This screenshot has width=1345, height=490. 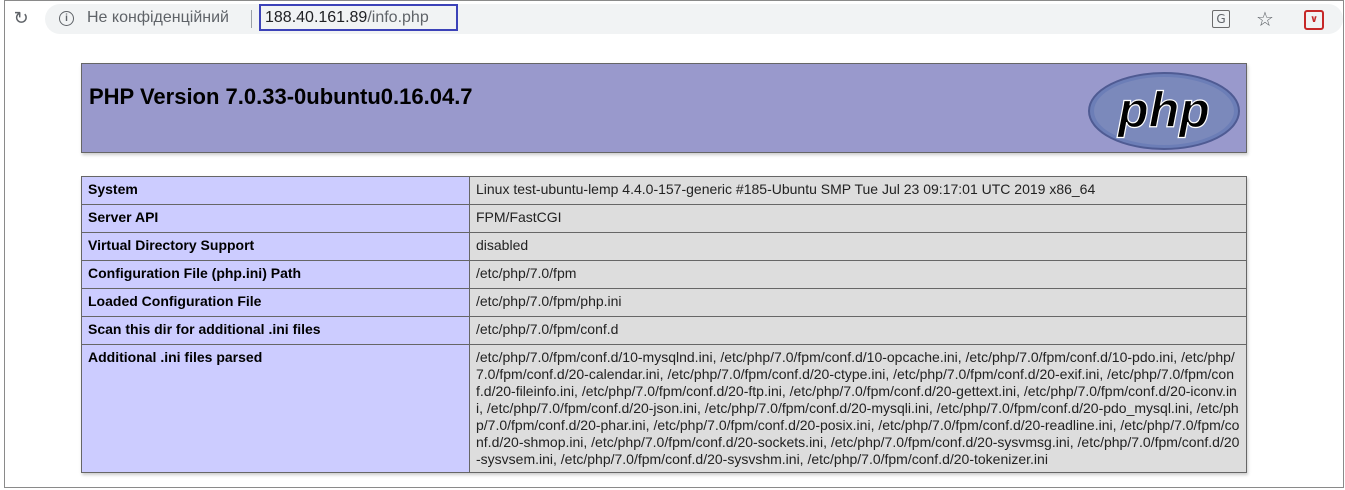 I want to click on url-path: /info.php, so click(x=398, y=17).